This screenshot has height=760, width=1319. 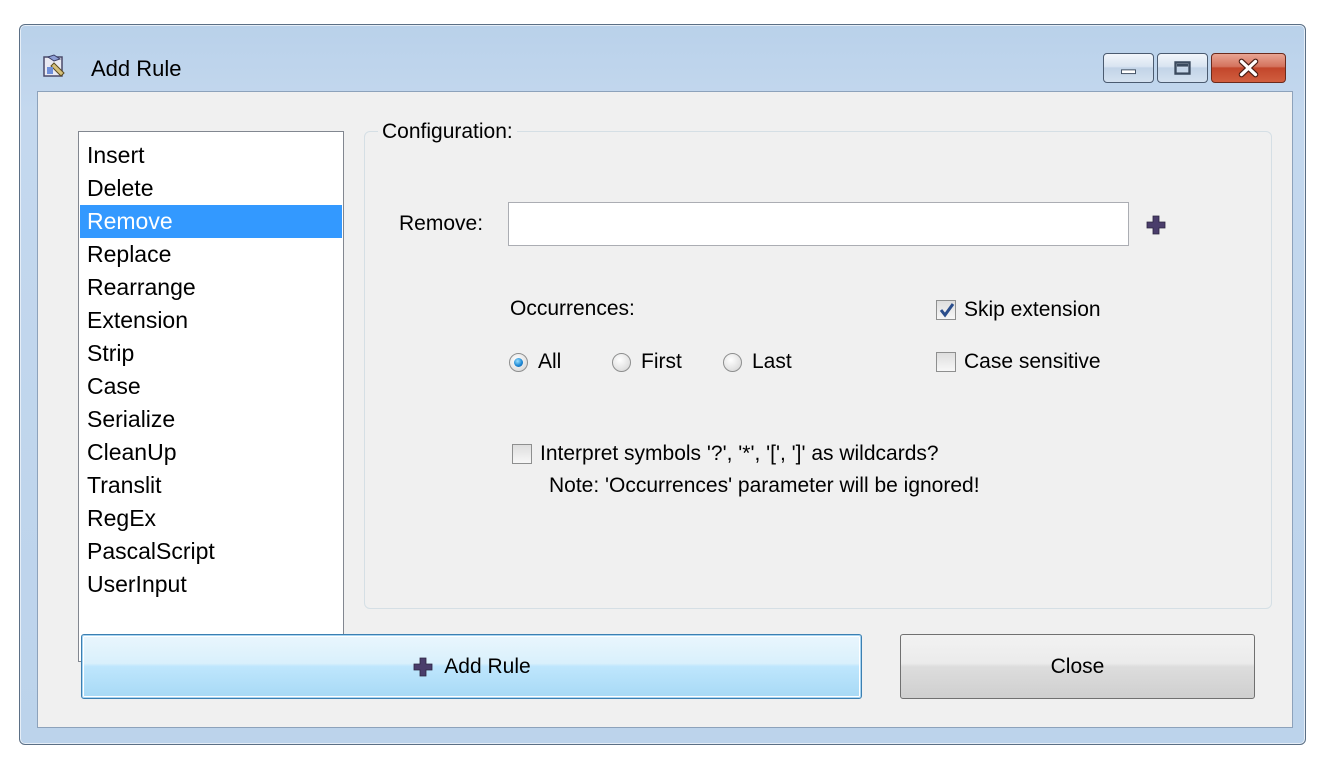 What do you see at coordinates (1032, 309) in the screenshot?
I see `skip-extension-label: Skip extension` at bounding box center [1032, 309].